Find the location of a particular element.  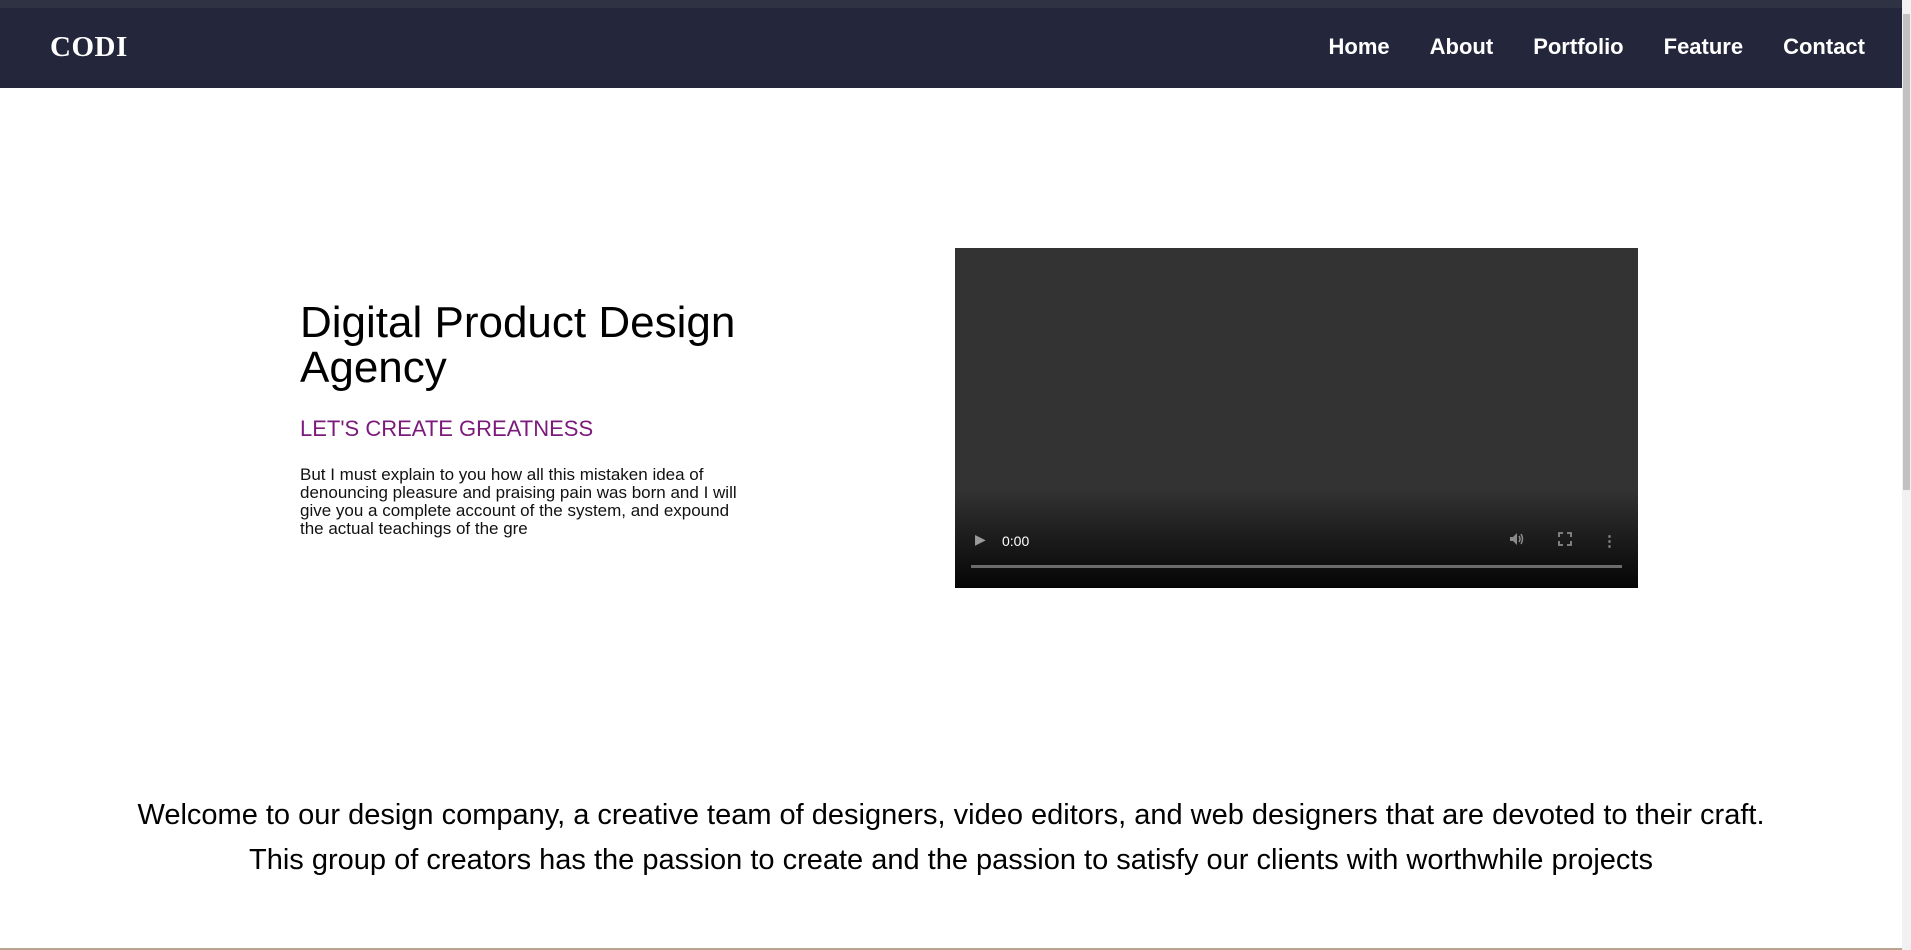

volume-icon-svg is located at coordinates (1517, 539).